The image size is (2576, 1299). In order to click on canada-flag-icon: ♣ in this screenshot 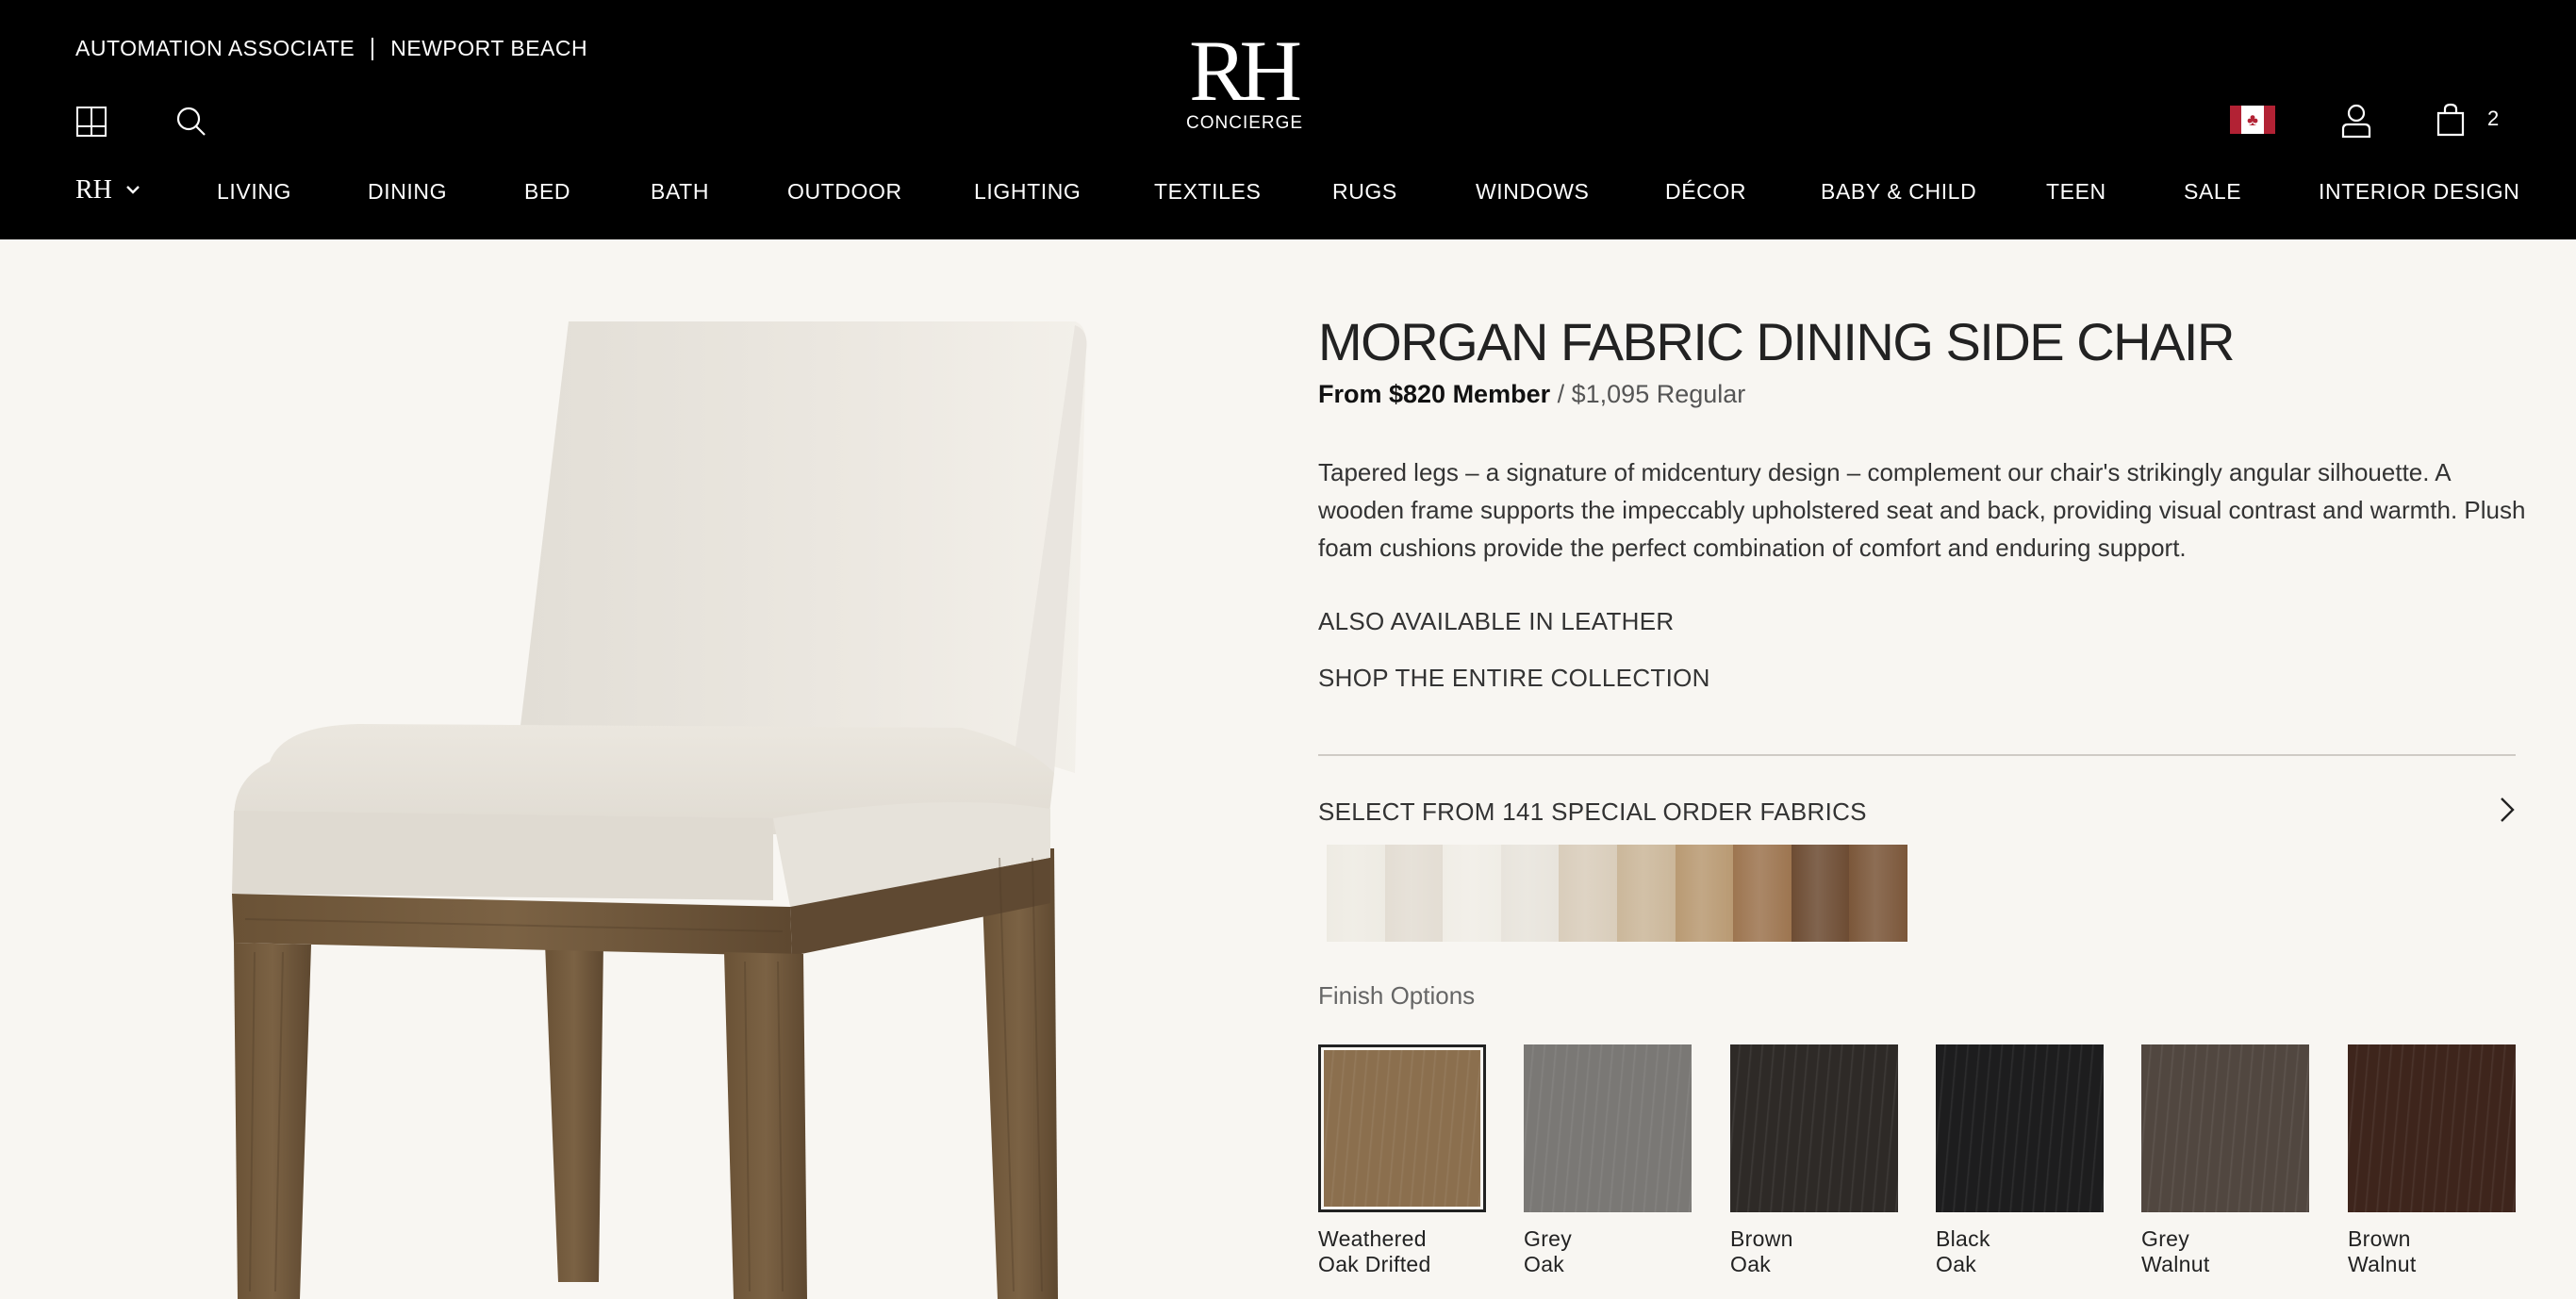, I will do `click(2252, 120)`.